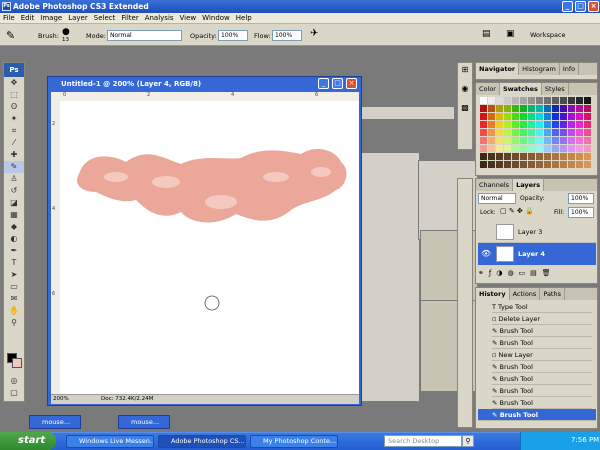 The height and width of the screenshot is (450, 600). I want to click on search-icon: ⚲, so click(468, 441).